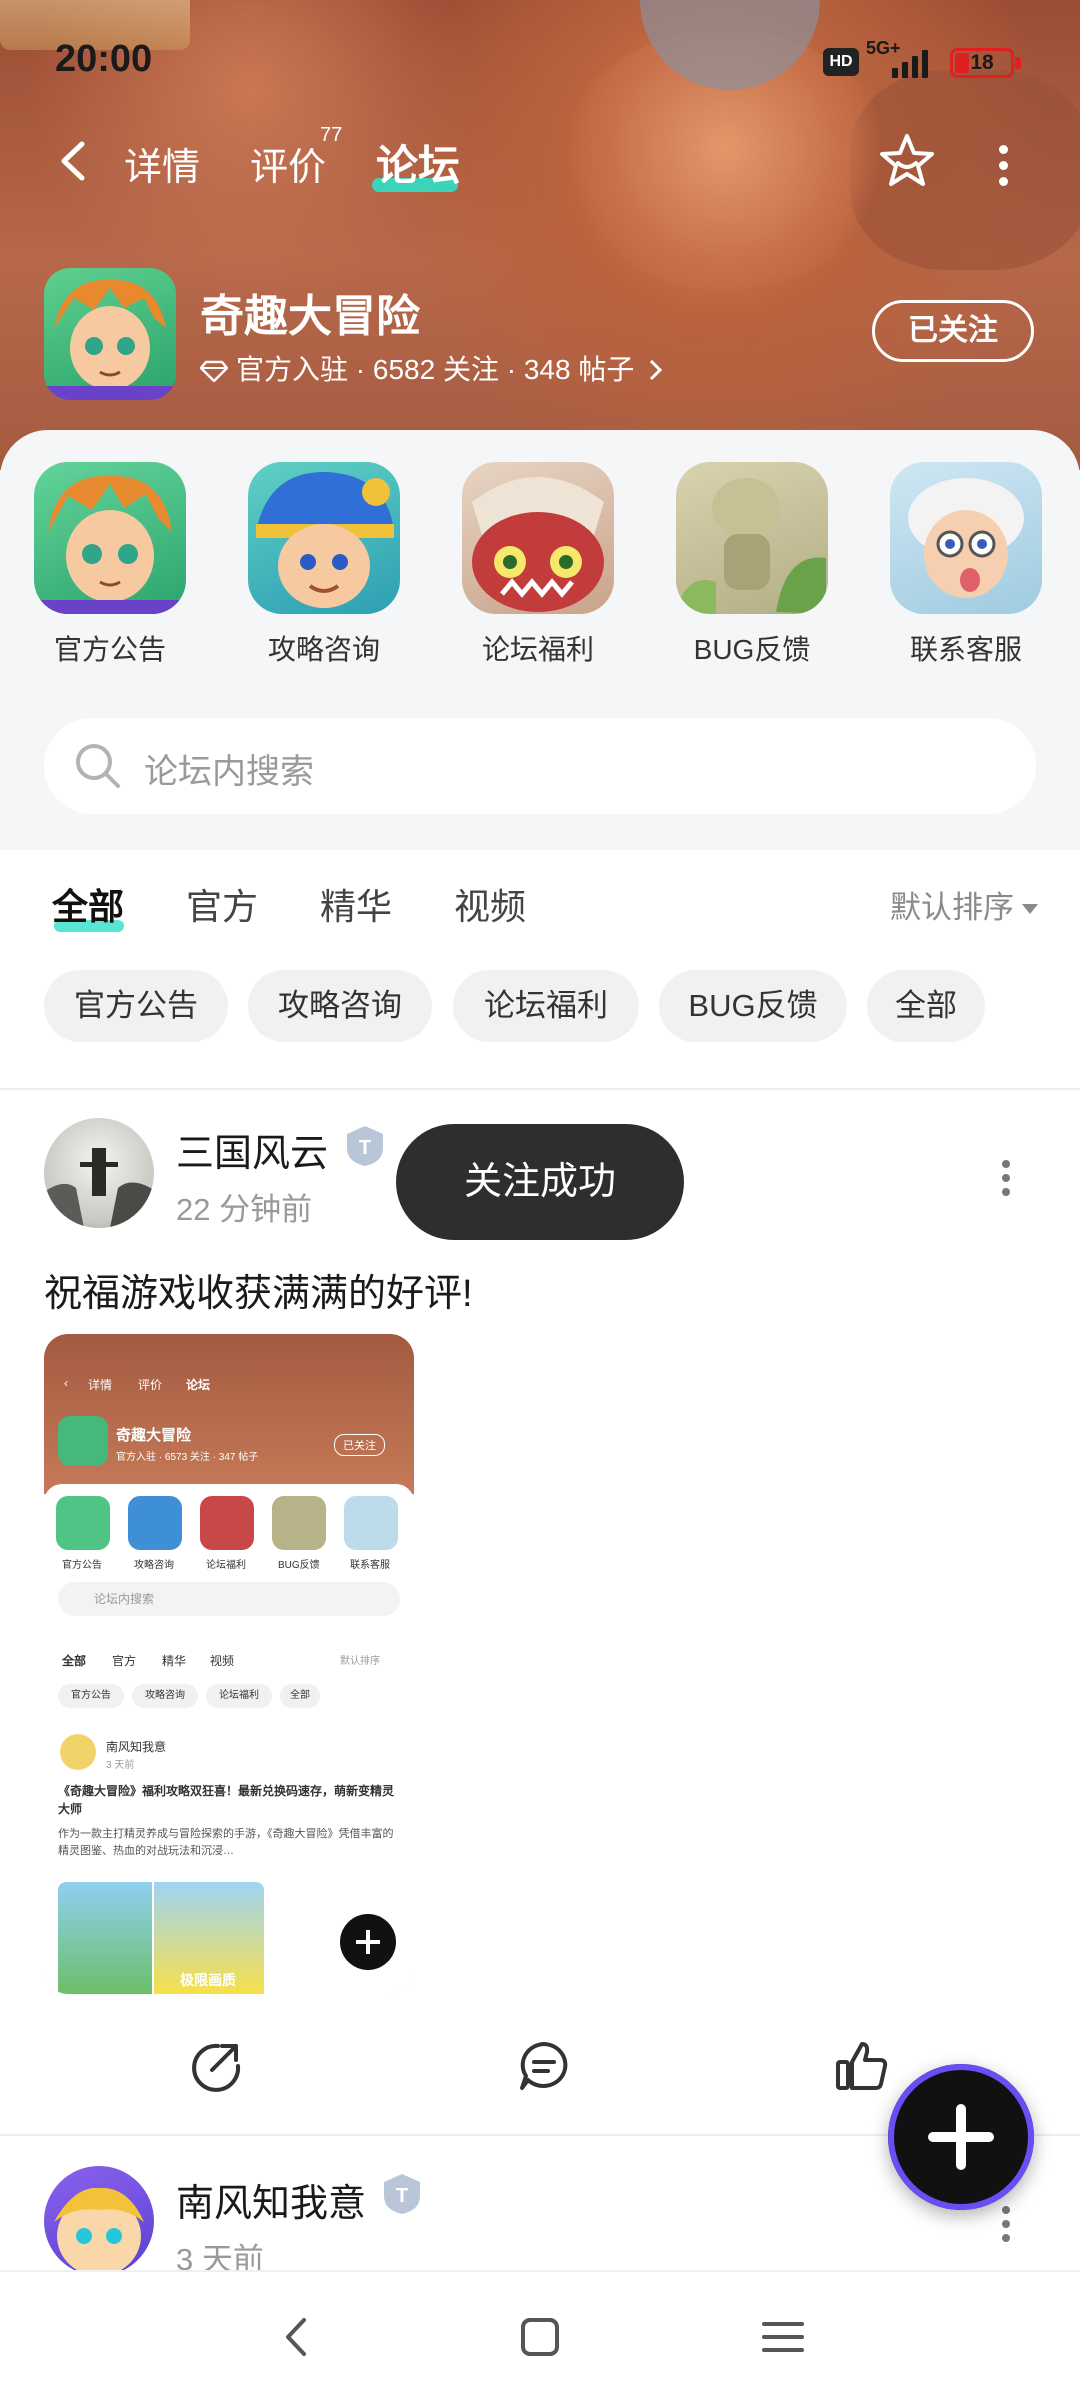  What do you see at coordinates (124, 1599) in the screenshot?
I see `post-image-search-text: 论坛内搜索` at bounding box center [124, 1599].